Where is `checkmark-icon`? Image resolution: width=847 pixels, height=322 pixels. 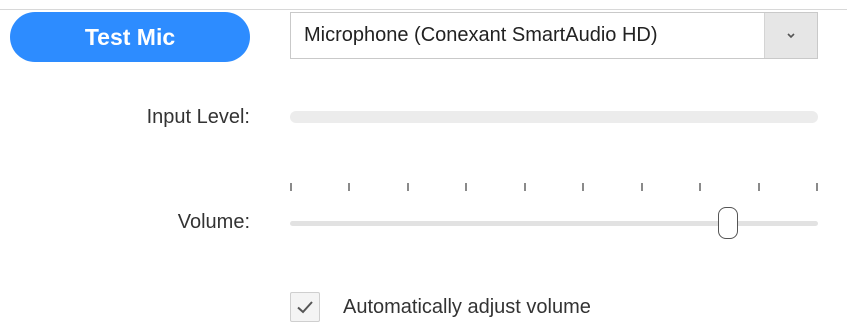 checkmark-icon is located at coordinates (305, 307).